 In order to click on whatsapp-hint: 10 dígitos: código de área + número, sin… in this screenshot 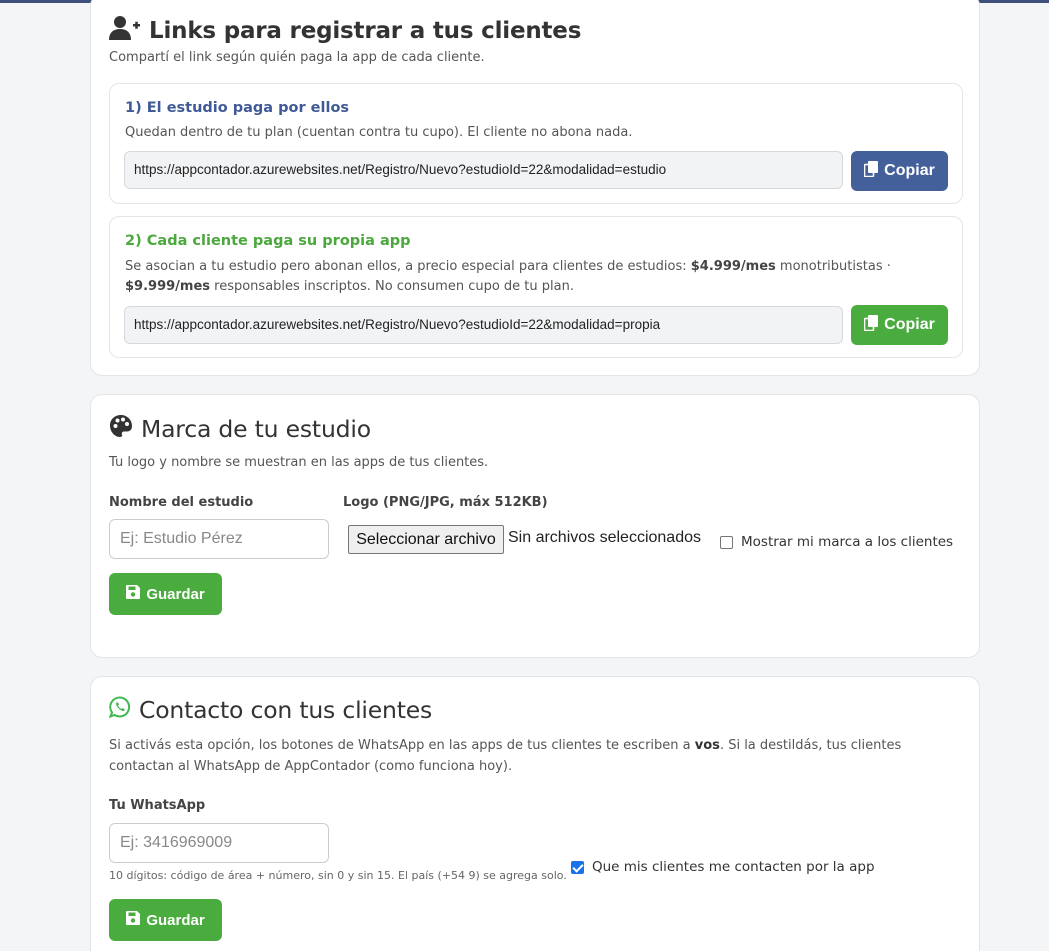, I will do `click(338, 875)`.